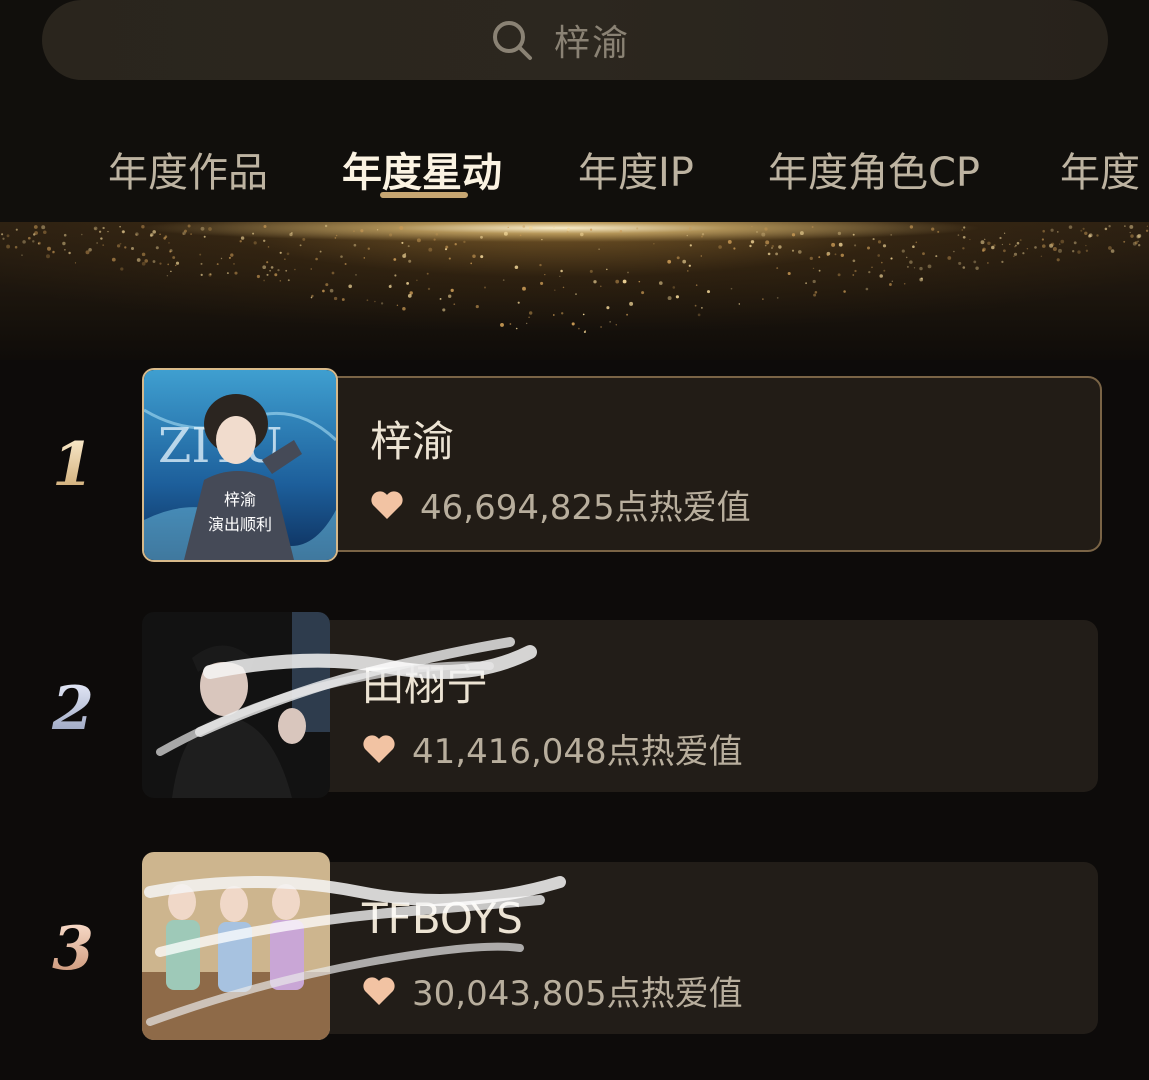  I want to click on tab-annual-stars: 年度星动, so click(422, 169).